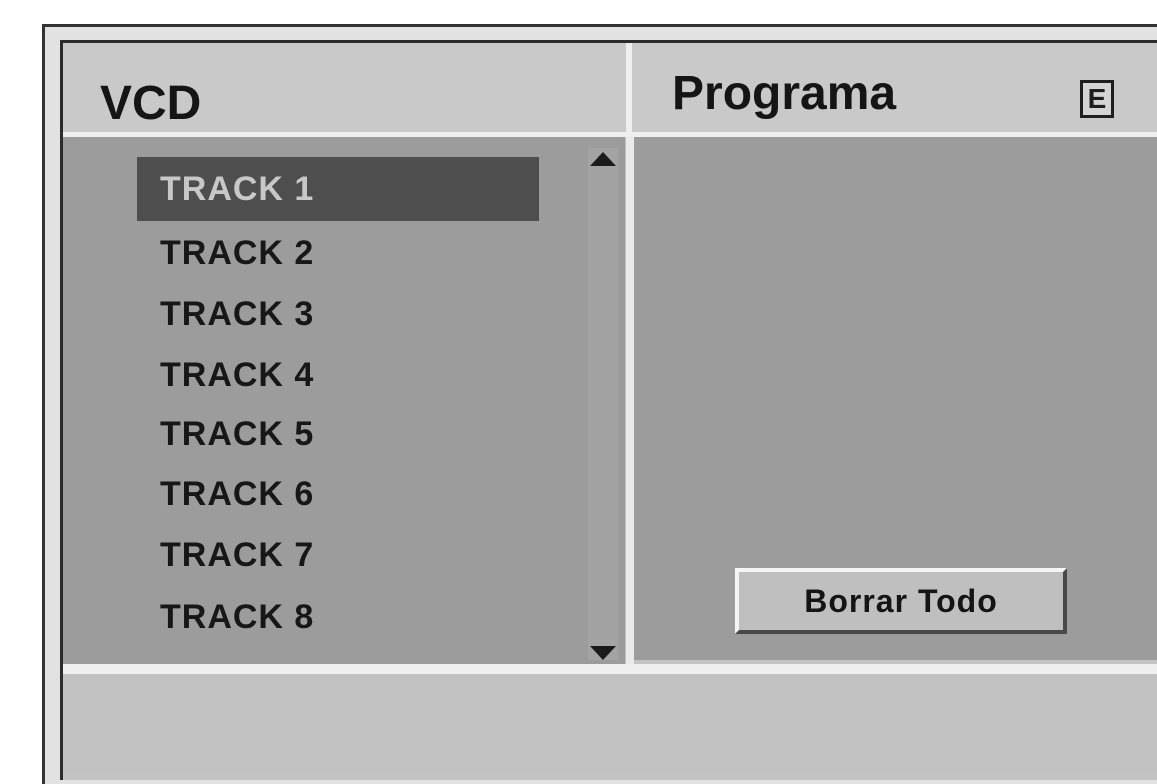  Describe the element at coordinates (237, 253) in the screenshot. I see `track-item: TRACK 2` at that location.